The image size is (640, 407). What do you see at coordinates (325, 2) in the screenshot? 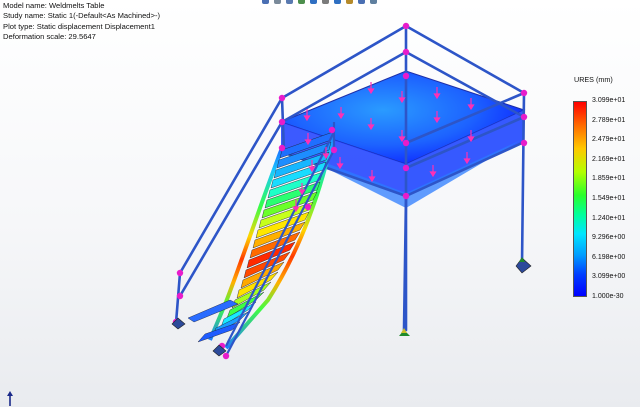
I see `display-style-icon` at bounding box center [325, 2].